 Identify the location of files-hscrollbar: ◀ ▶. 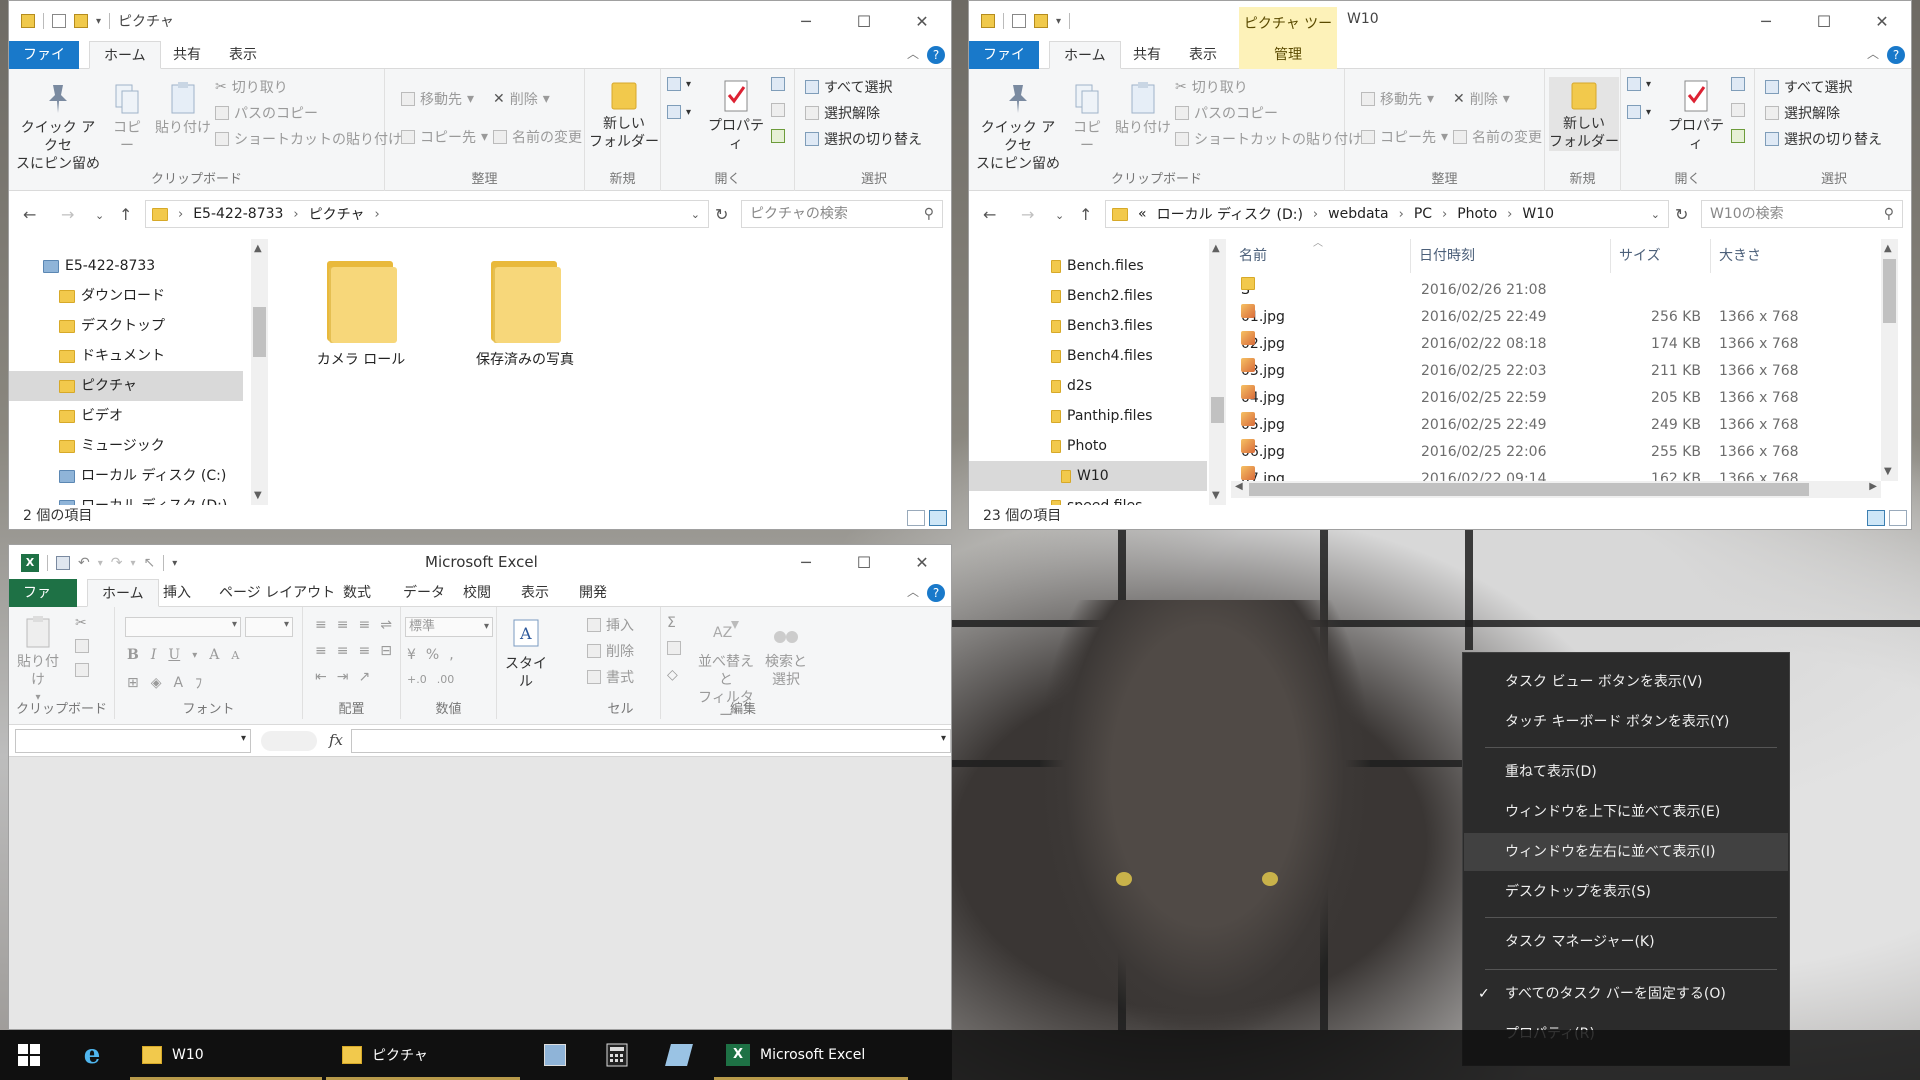
(1556, 489).